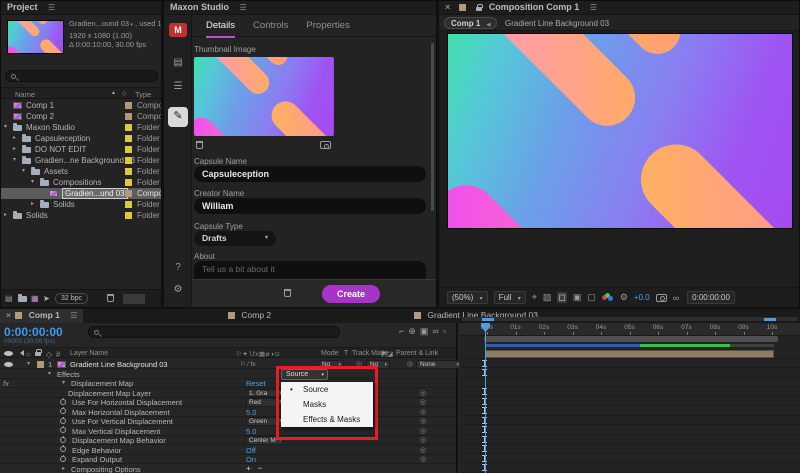 This screenshot has width=800, height=473. Describe the element at coordinates (264, 96) in the screenshot. I see `capsule-thumbnail` at that location.